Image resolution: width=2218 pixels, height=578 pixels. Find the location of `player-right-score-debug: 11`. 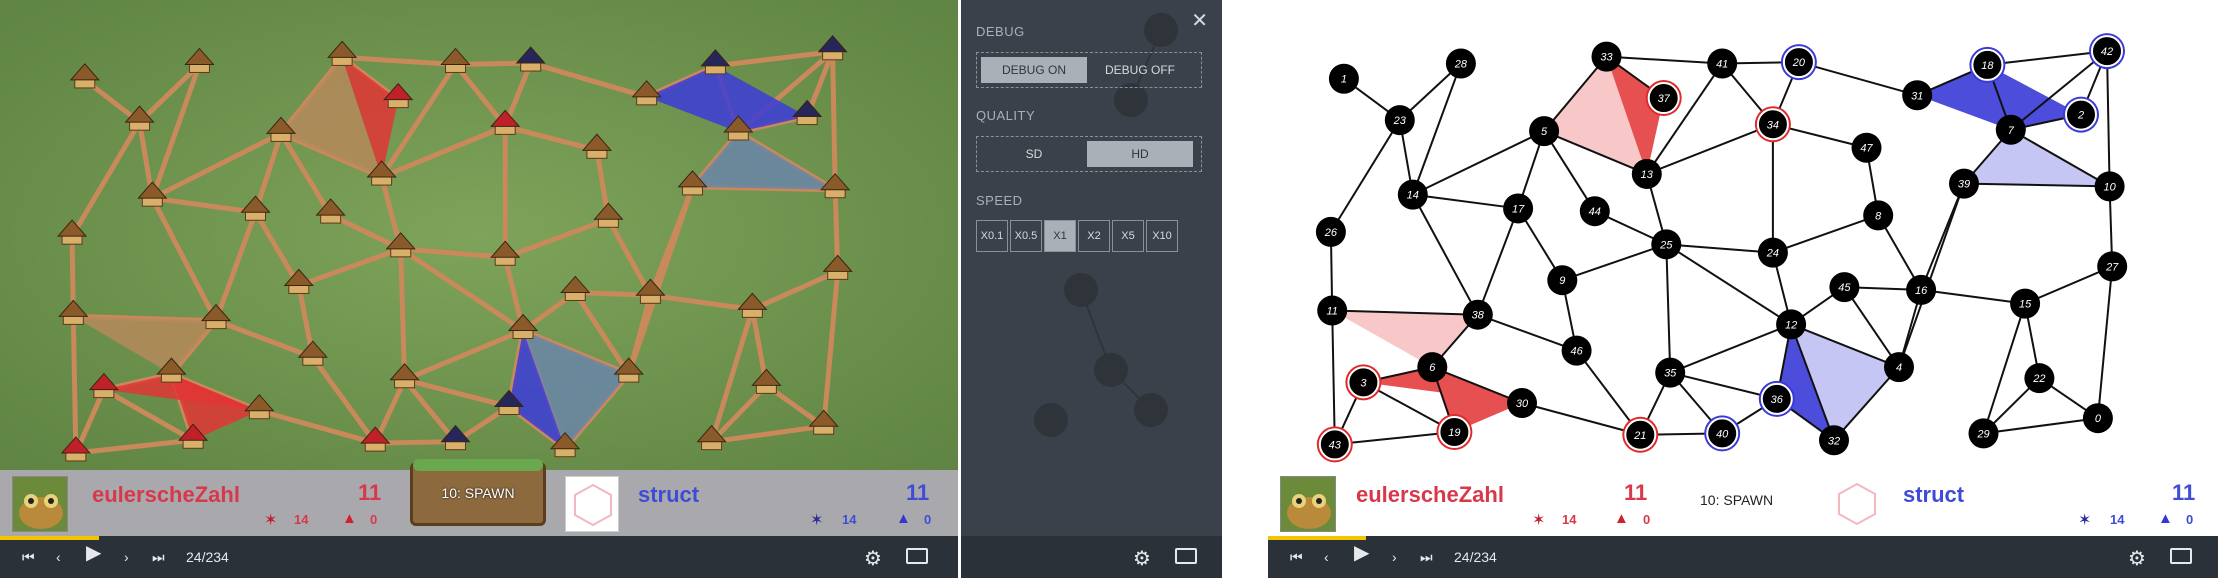

player-right-score-debug: 11 is located at coordinates (2184, 492).